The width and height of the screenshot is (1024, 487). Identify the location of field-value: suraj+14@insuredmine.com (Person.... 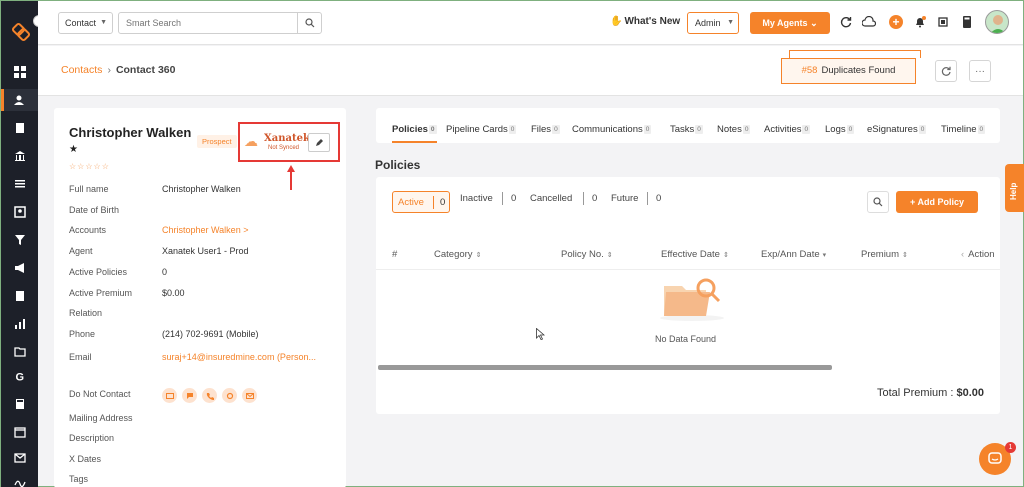
(239, 357).